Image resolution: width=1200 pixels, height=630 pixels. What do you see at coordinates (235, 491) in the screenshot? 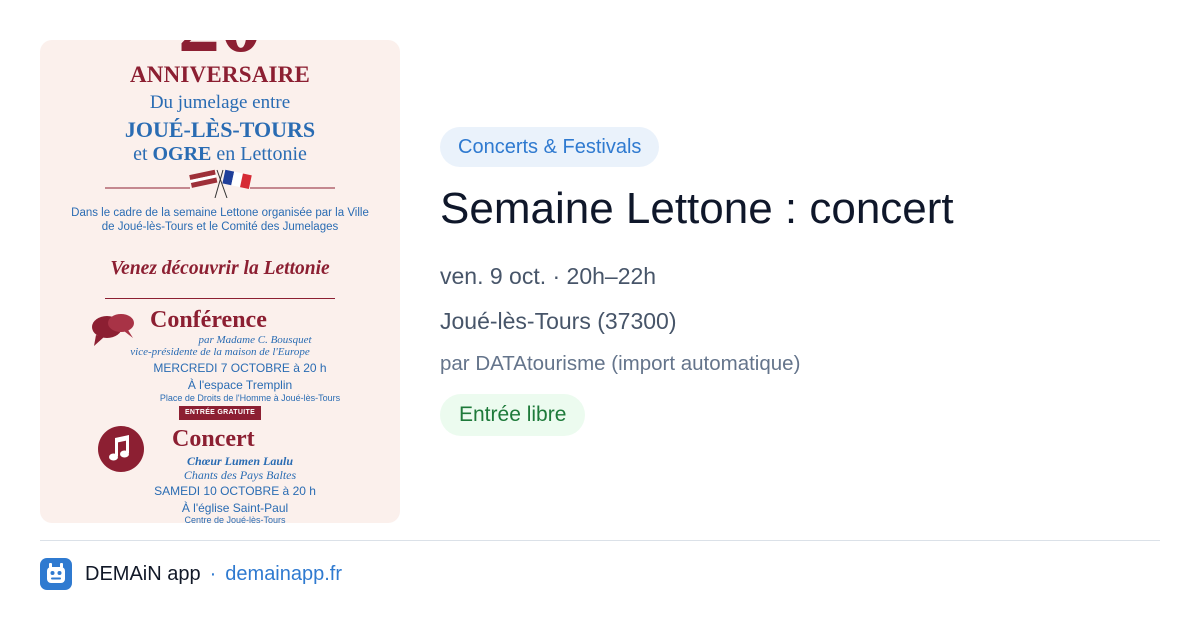
I see `poster-concert-date: SAMEDI 10 OCTOBRE à 20 h` at bounding box center [235, 491].